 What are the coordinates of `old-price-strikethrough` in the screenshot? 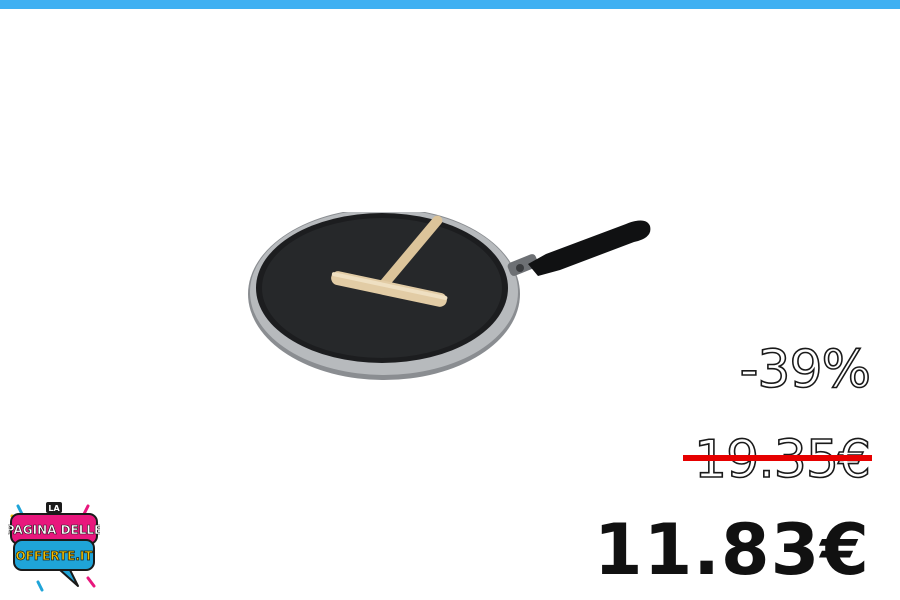 It's located at (777, 458).